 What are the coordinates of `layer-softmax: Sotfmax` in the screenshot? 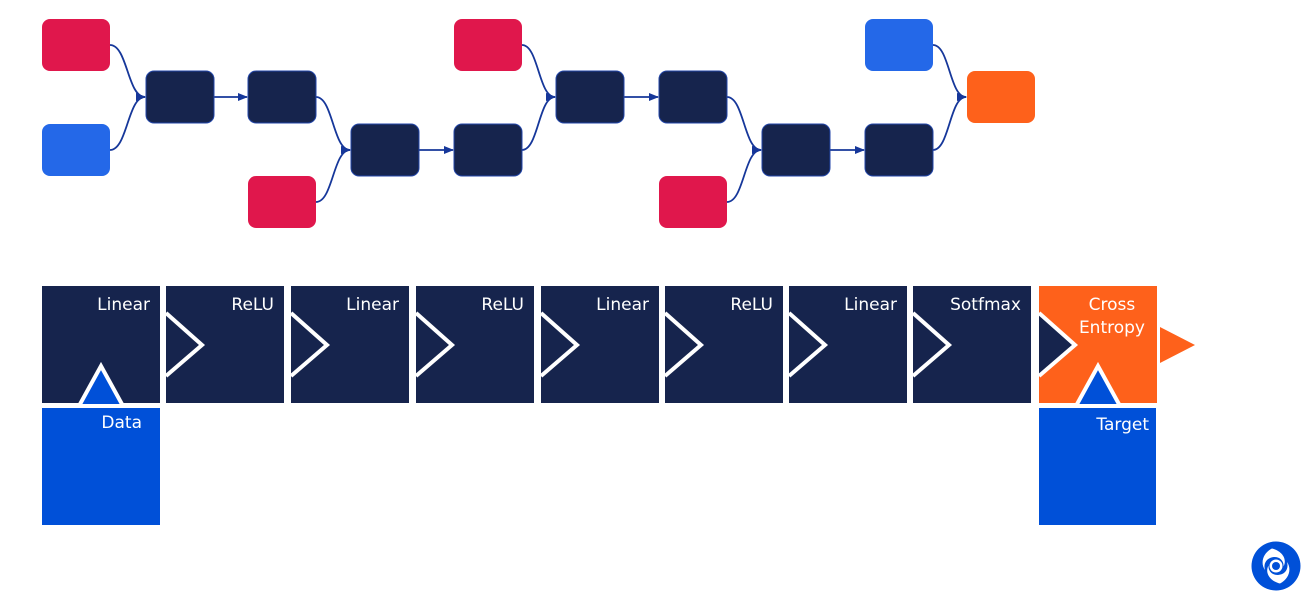 It's located at (971, 344).